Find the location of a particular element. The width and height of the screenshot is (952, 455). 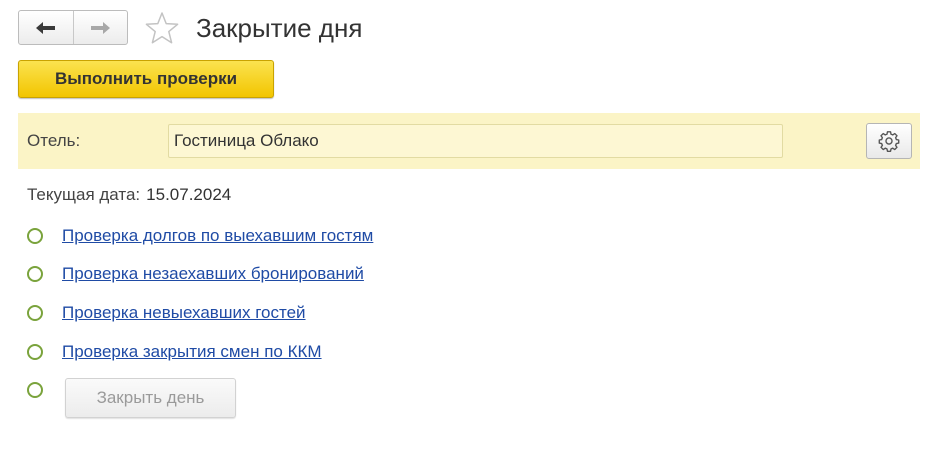

page-title: Закрытие дня is located at coordinates (279, 28).